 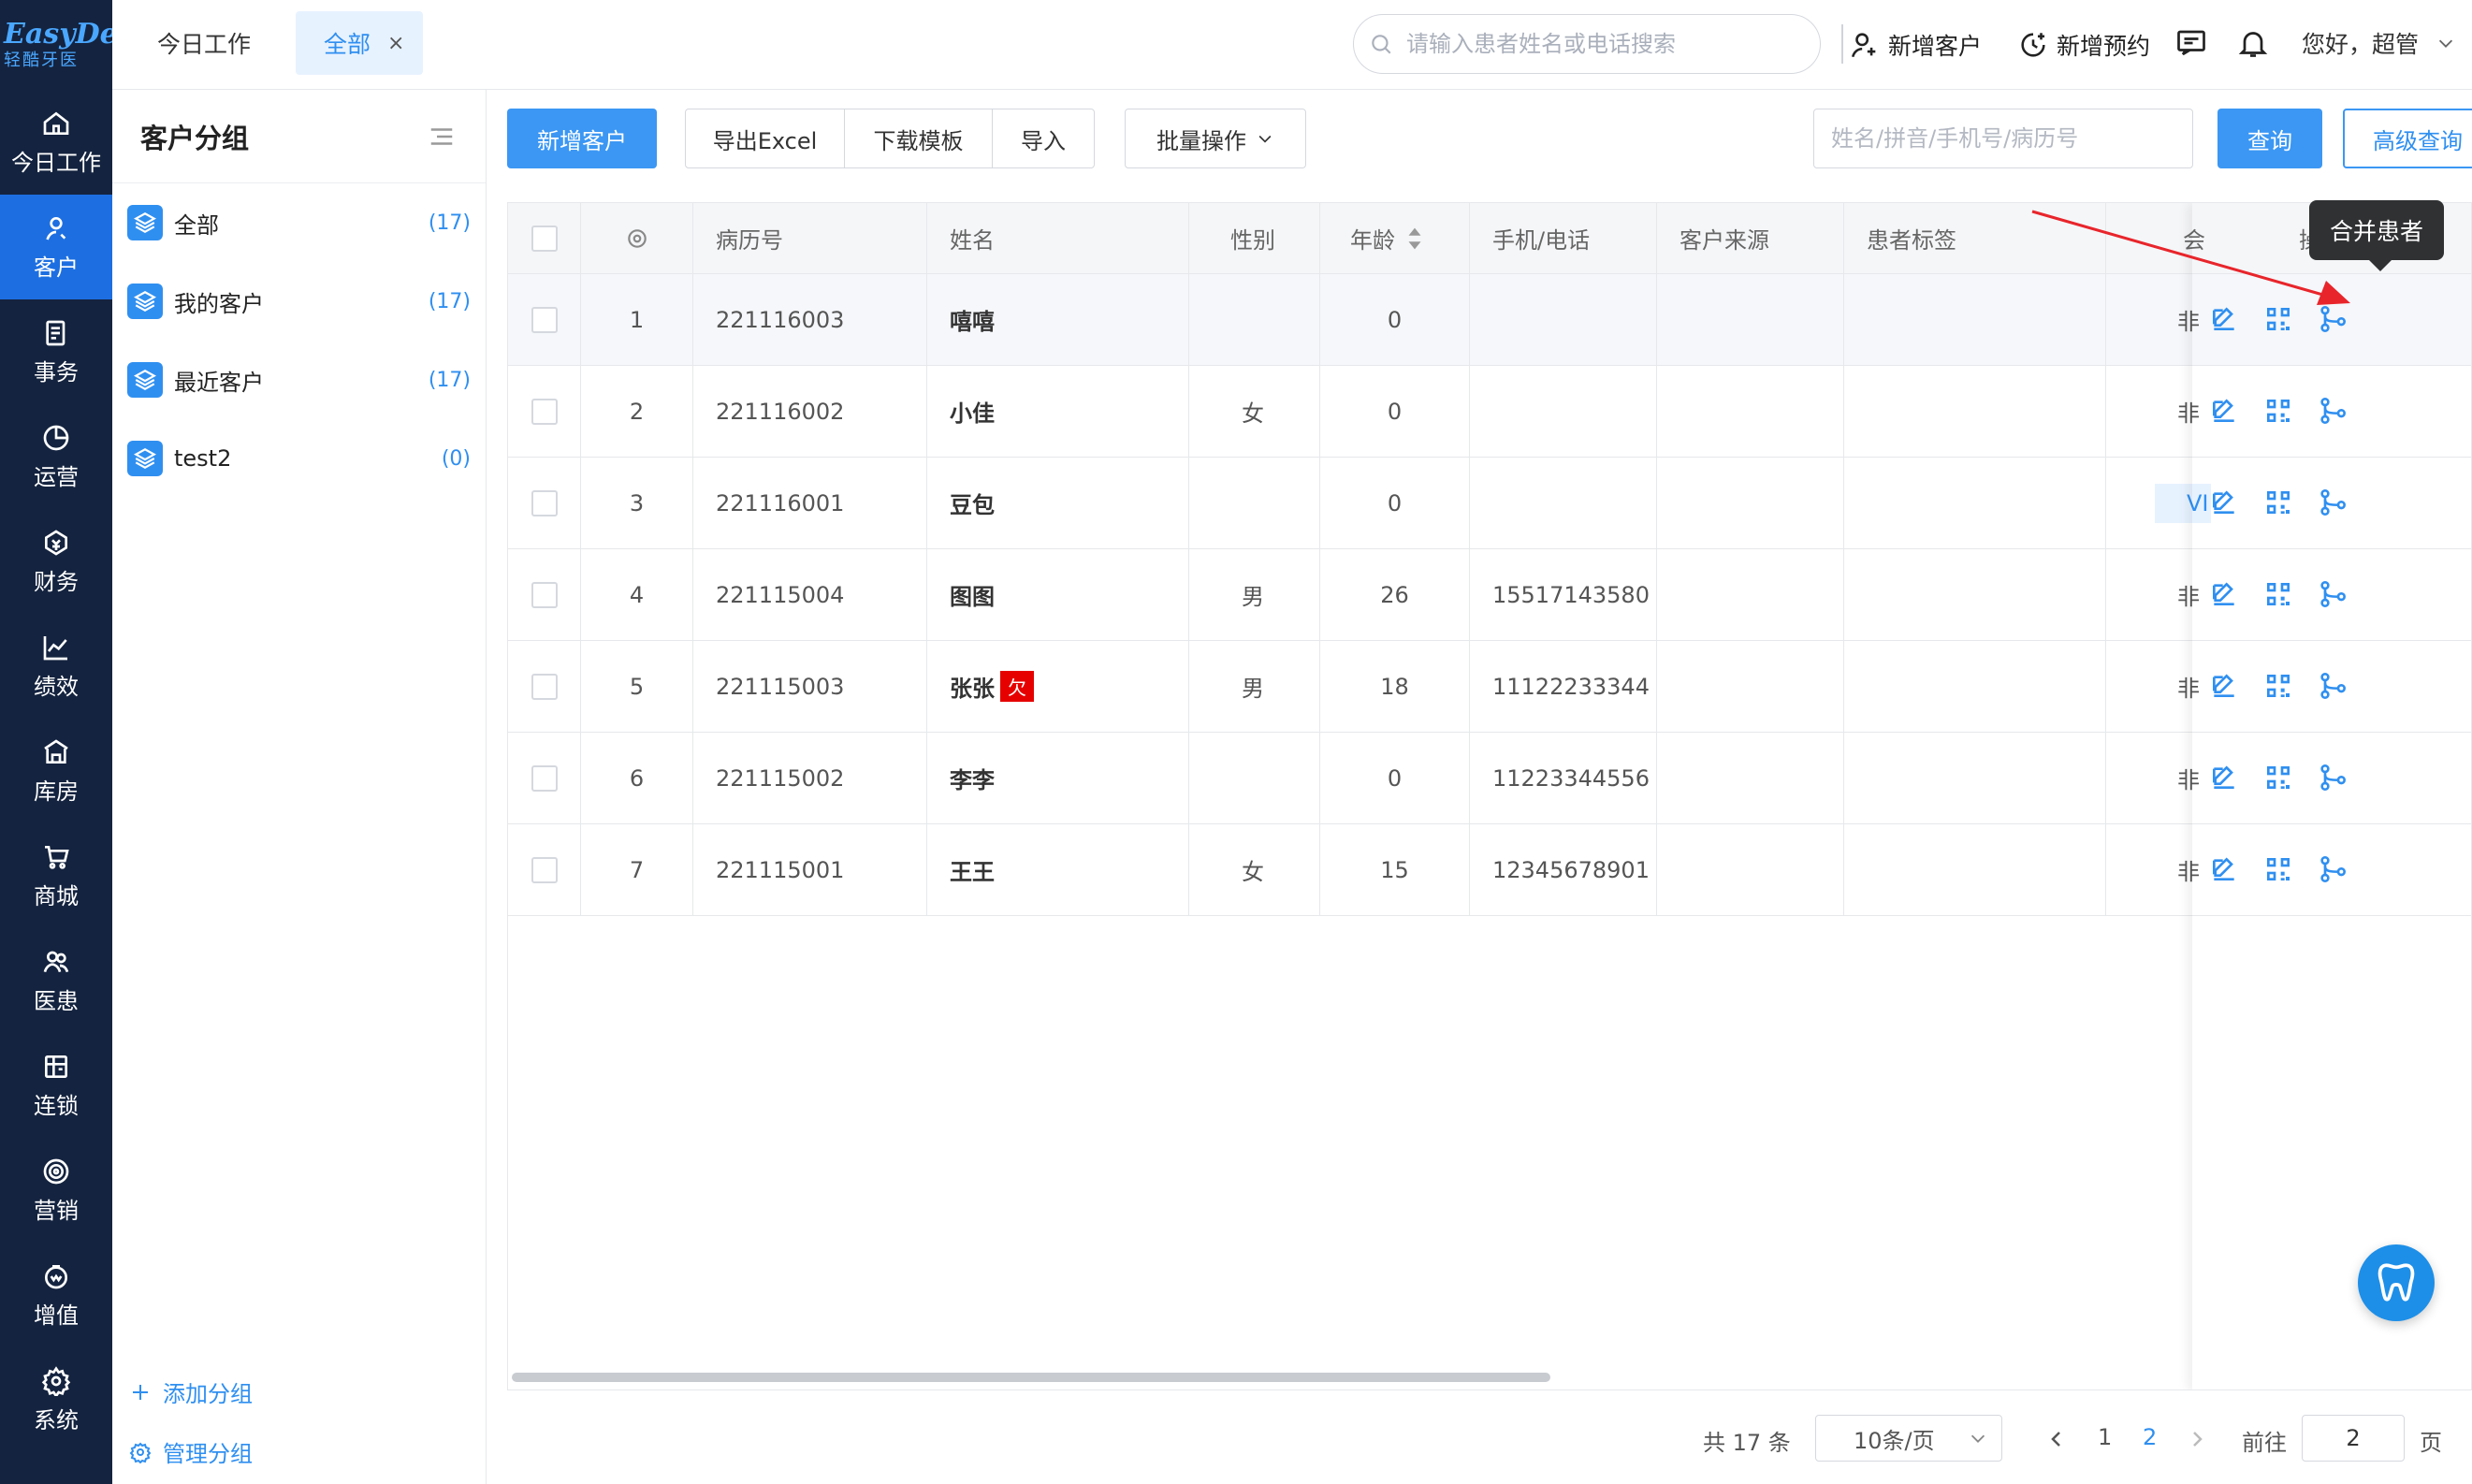 What do you see at coordinates (203, 458) in the screenshot?
I see `group-name: test2` at bounding box center [203, 458].